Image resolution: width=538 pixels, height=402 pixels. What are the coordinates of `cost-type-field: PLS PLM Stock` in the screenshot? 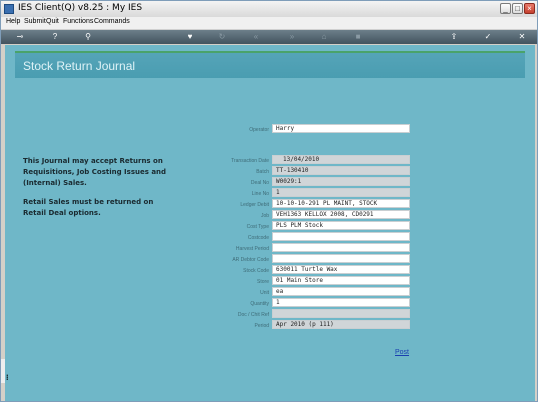 It's located at (341, 225).